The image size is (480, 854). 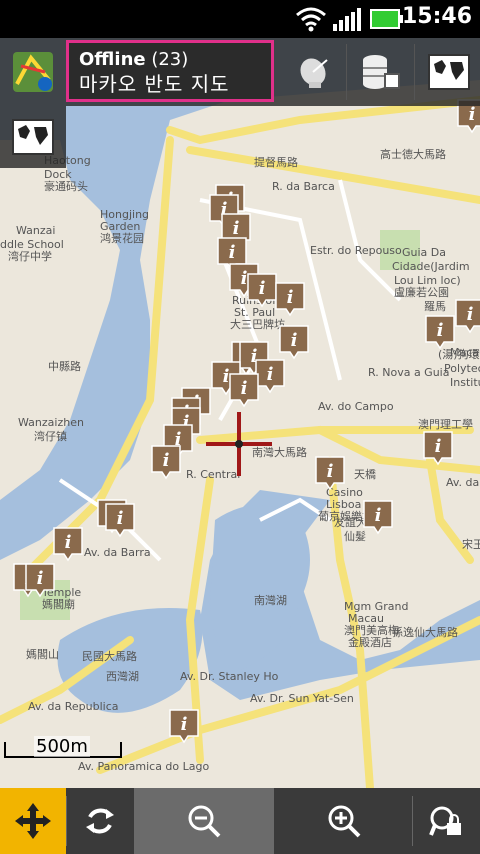 I want to click on map-label: 豪通码头, so click(x=66, y=186).